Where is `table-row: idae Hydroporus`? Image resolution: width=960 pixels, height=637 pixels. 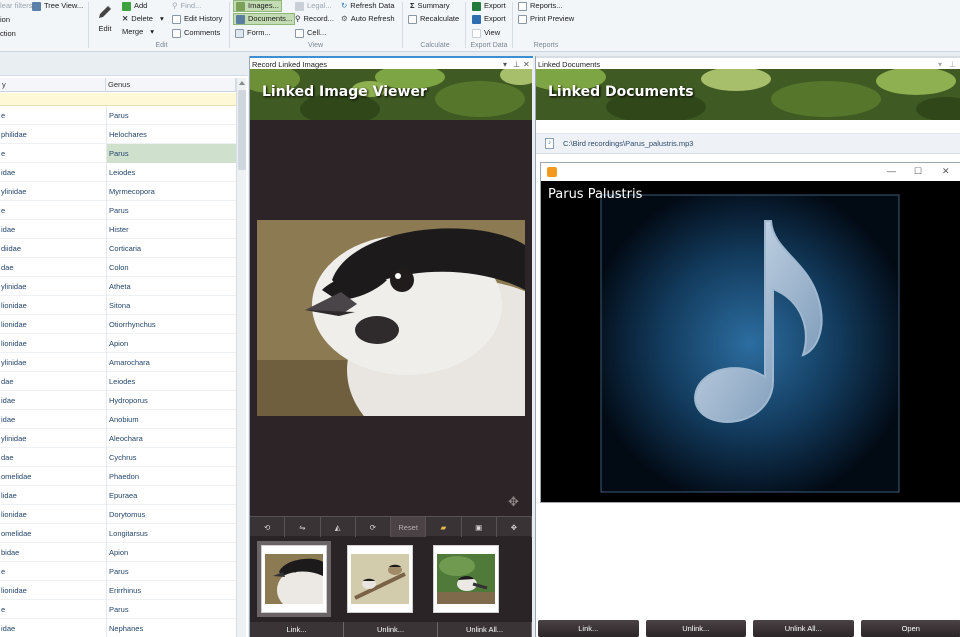
table-row: idae Hydroporus is located at coordinates (118, 400).